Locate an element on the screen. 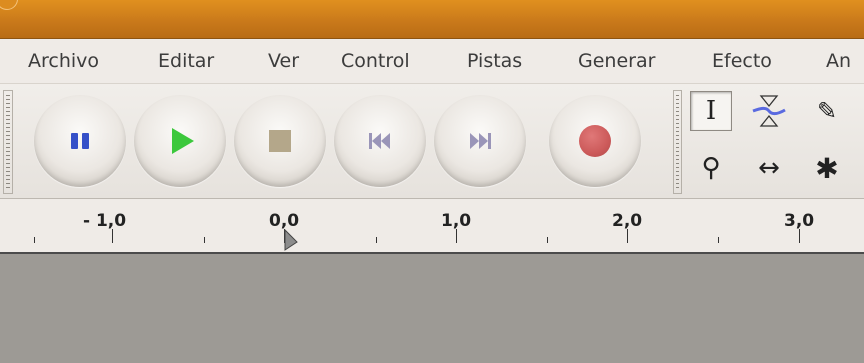  title-bar is located at coordinates (432, 19).